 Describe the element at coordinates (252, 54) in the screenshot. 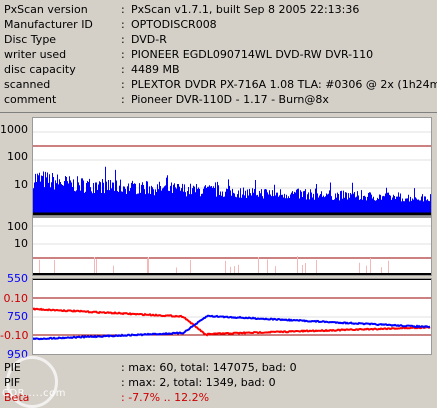

I see `info-value: PIONEER EGDL090714WL DVD-RW DVR-110` at that location.